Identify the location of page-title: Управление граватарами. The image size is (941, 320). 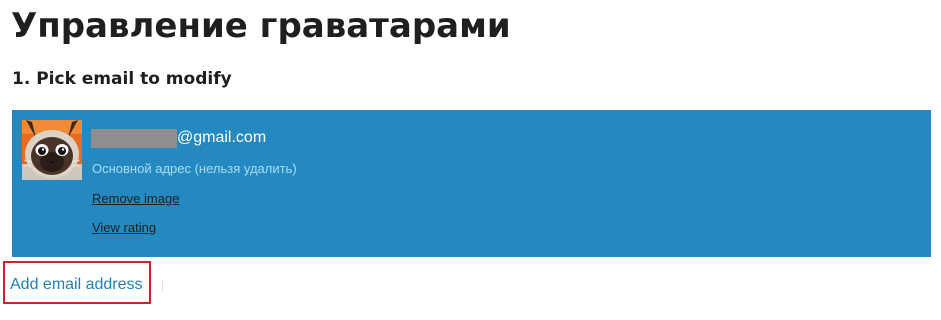
(261, 26).